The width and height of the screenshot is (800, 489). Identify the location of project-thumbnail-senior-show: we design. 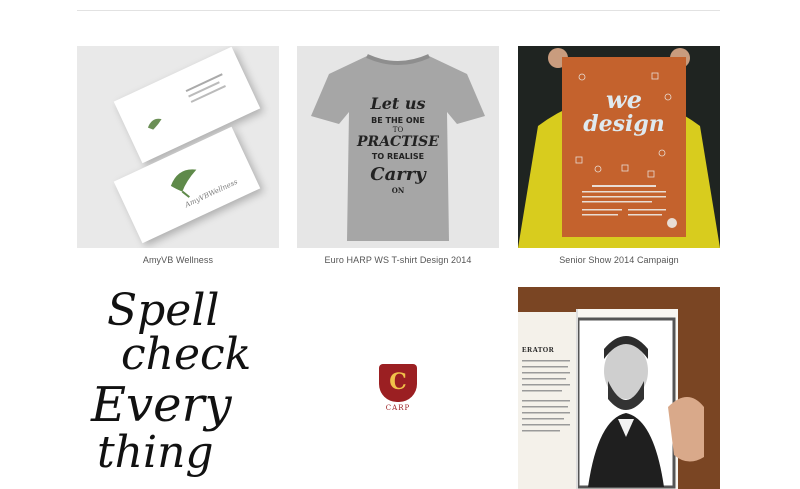
(619, 147).